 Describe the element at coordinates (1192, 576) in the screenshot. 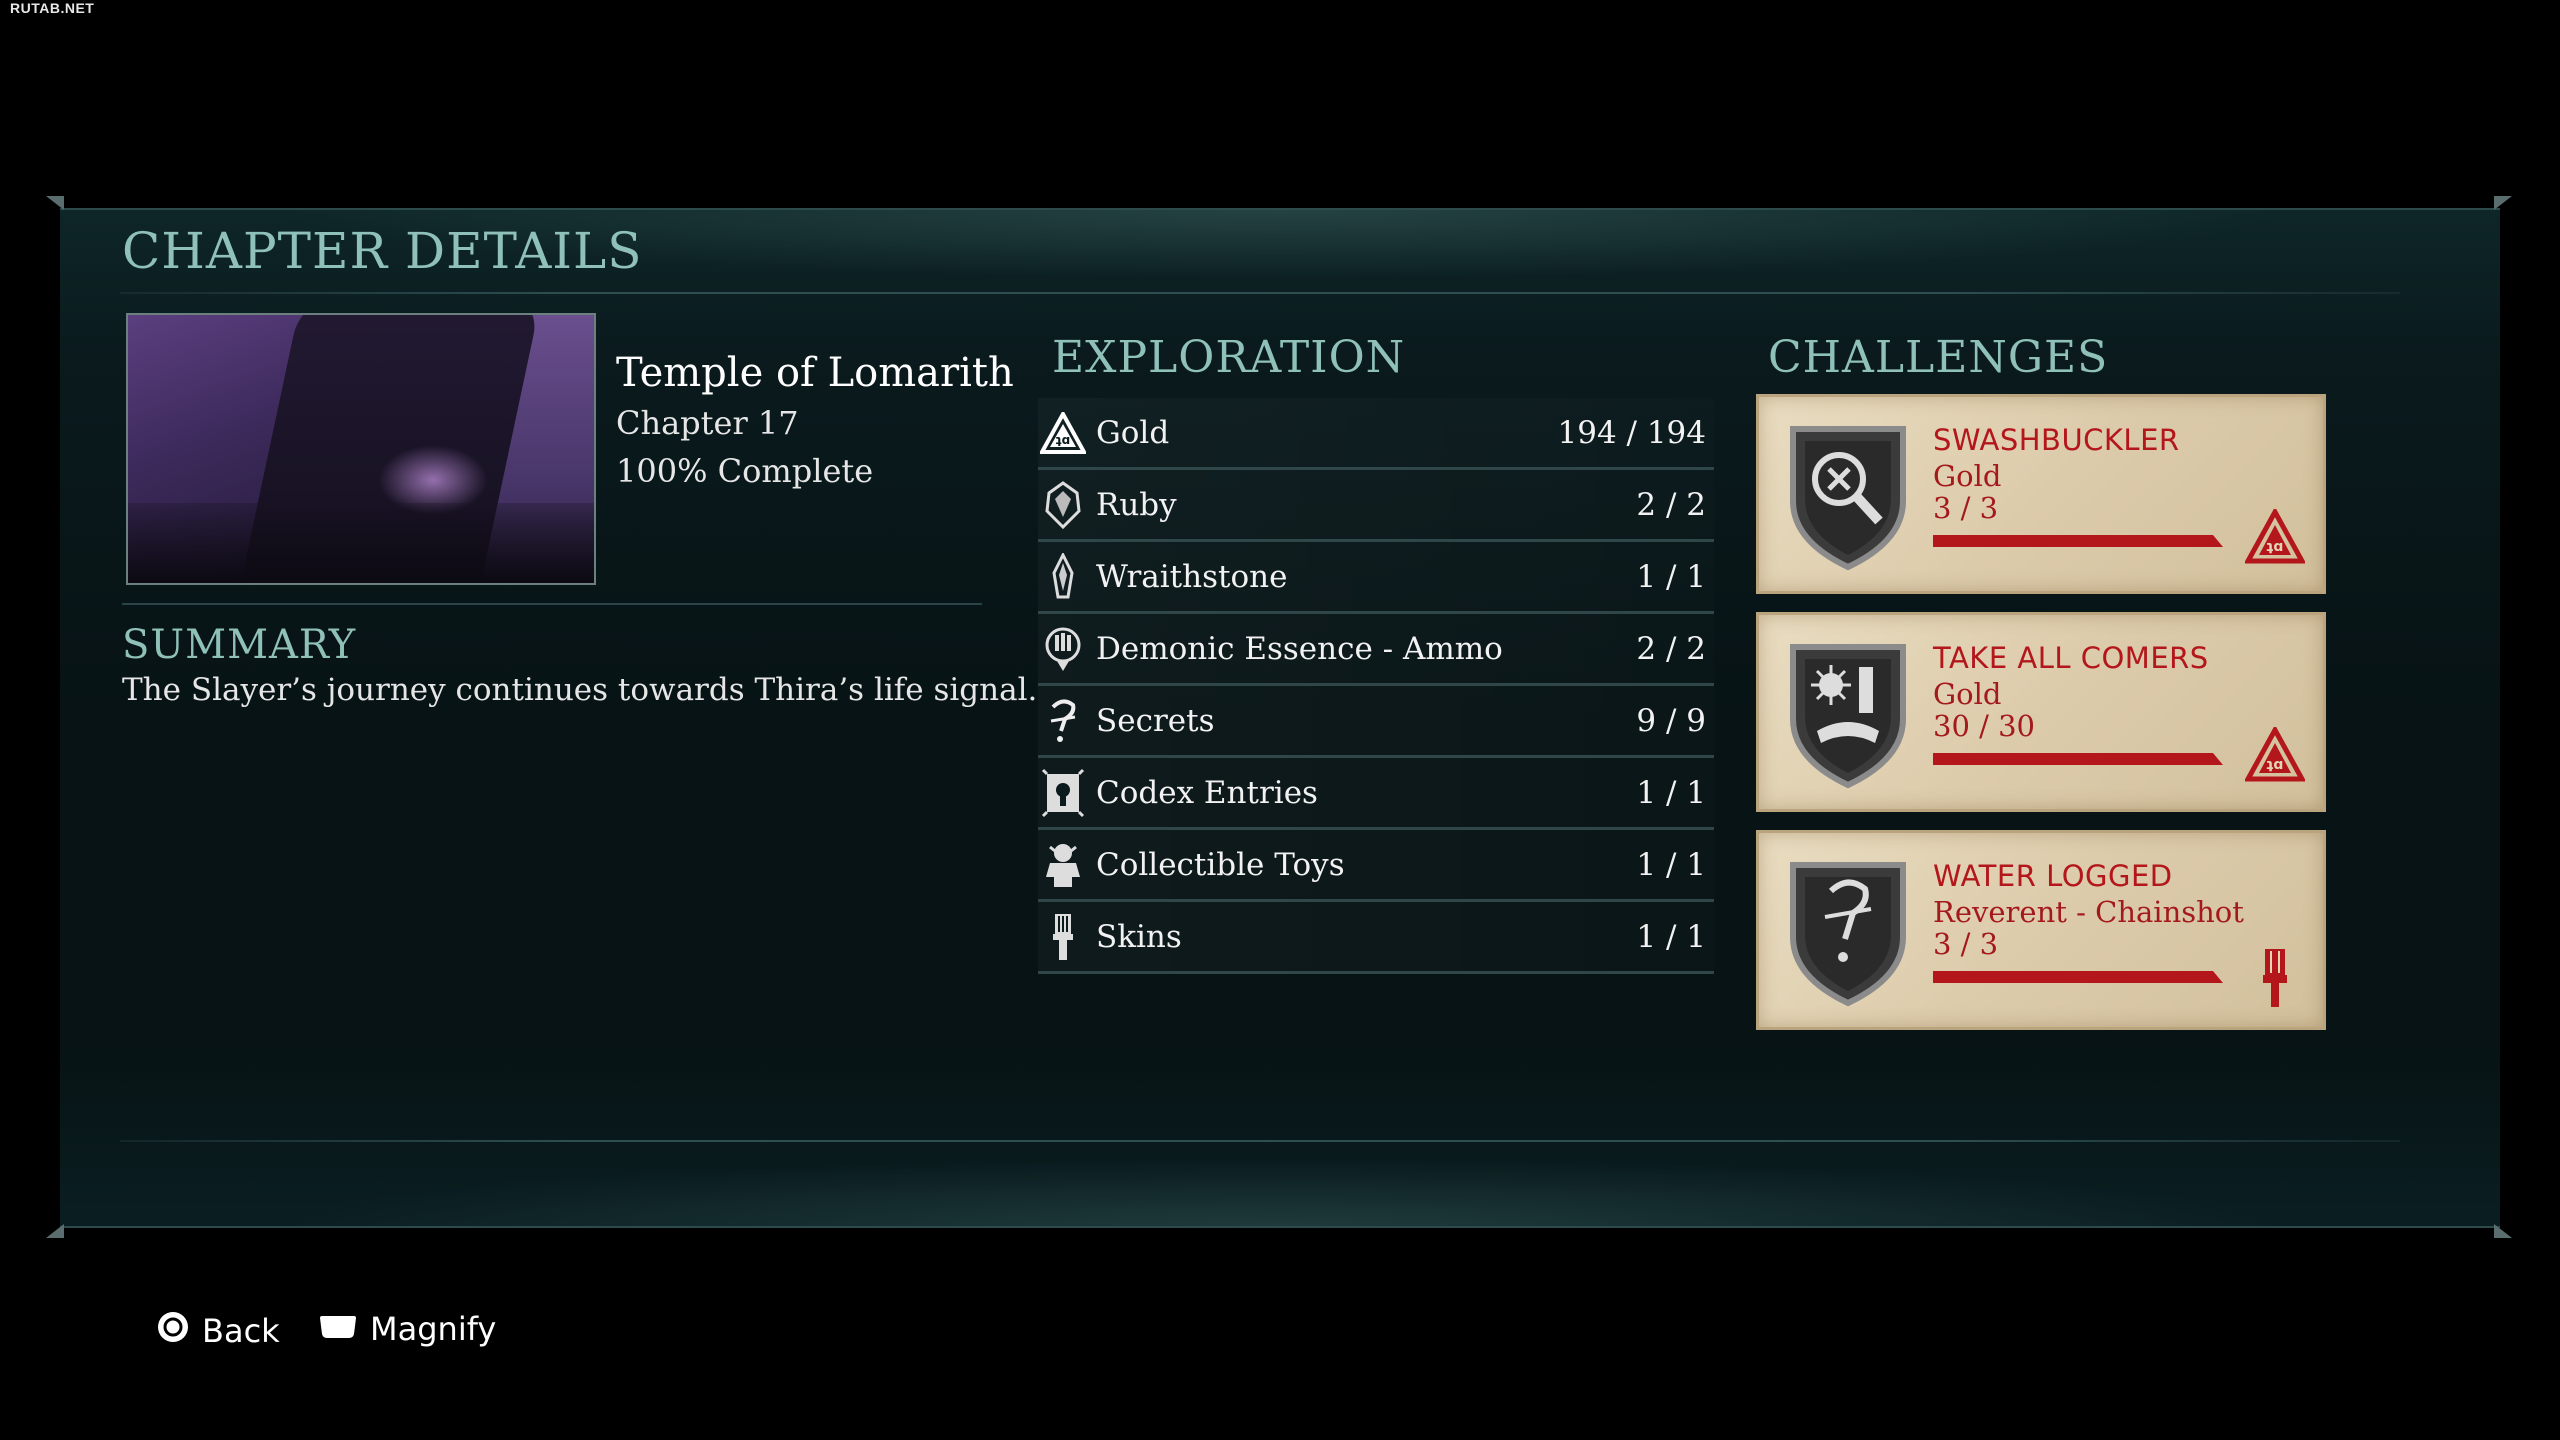

I see `exploration-label: Wraithstone` at that location.